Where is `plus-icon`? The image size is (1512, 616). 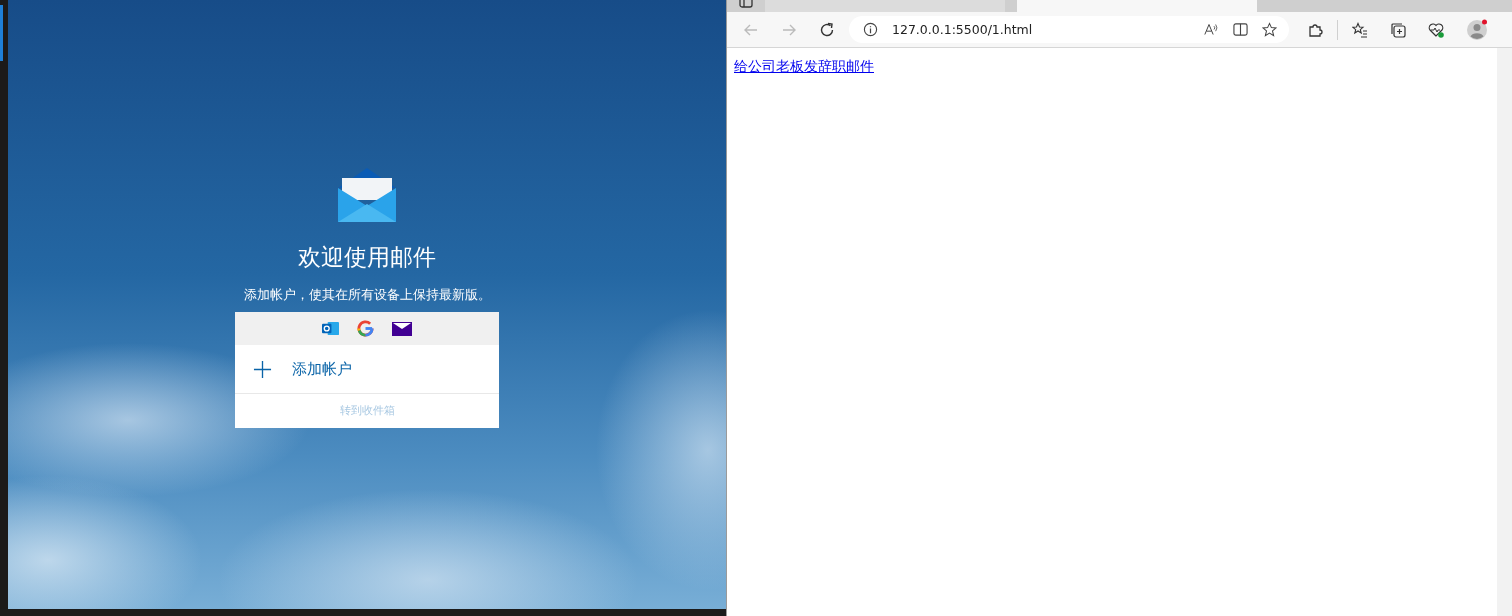 plus-icon is located at coordinates (262, 369).